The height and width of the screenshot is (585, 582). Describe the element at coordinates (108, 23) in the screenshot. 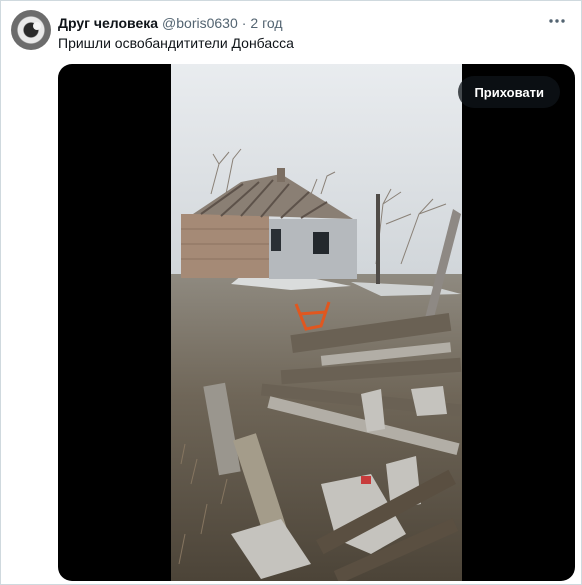

I see `author-name: Друг человека` at that location.